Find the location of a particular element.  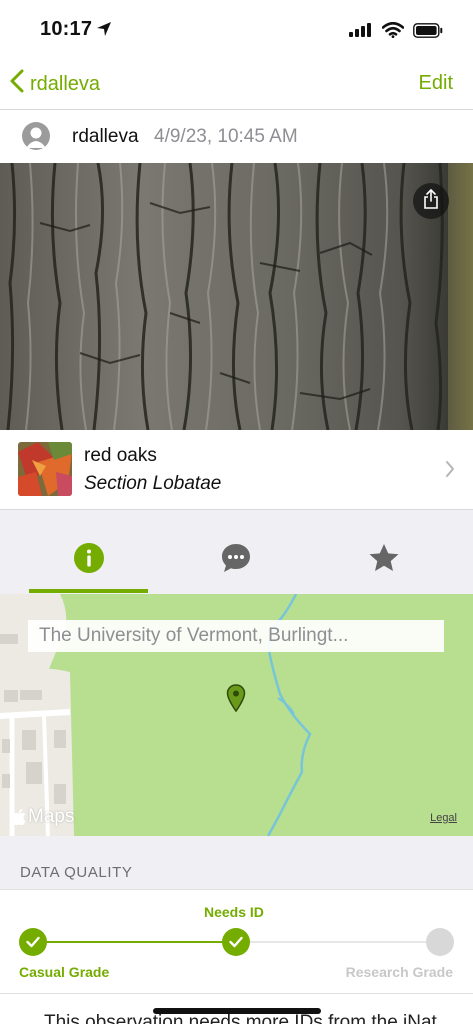

edit-button: Edit is located at coordinates (436, 83).